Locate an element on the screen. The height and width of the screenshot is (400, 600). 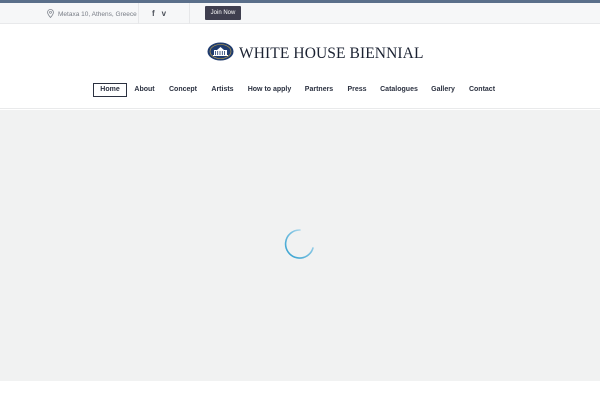
nav-item-catalogues: Catalogues is located at coordinates (399, 90).